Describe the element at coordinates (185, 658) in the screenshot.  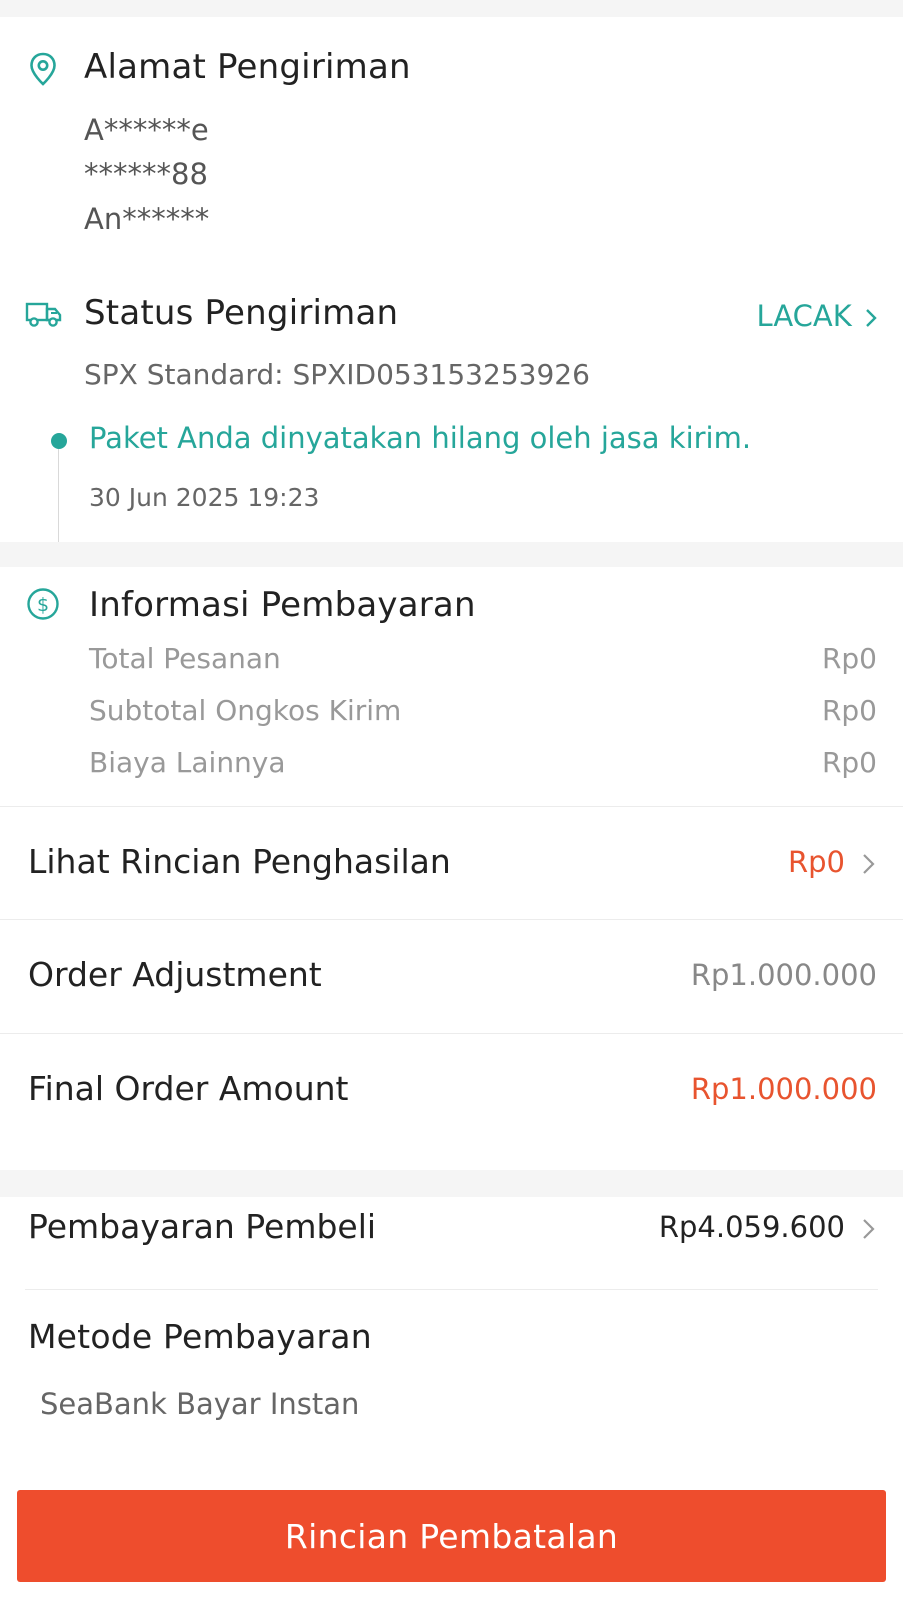
I see `payment-row-label: Total Pesanan` at that location.